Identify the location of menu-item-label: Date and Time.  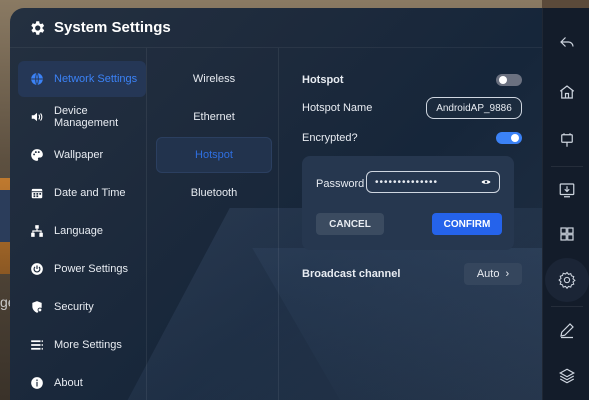
(90, 193).